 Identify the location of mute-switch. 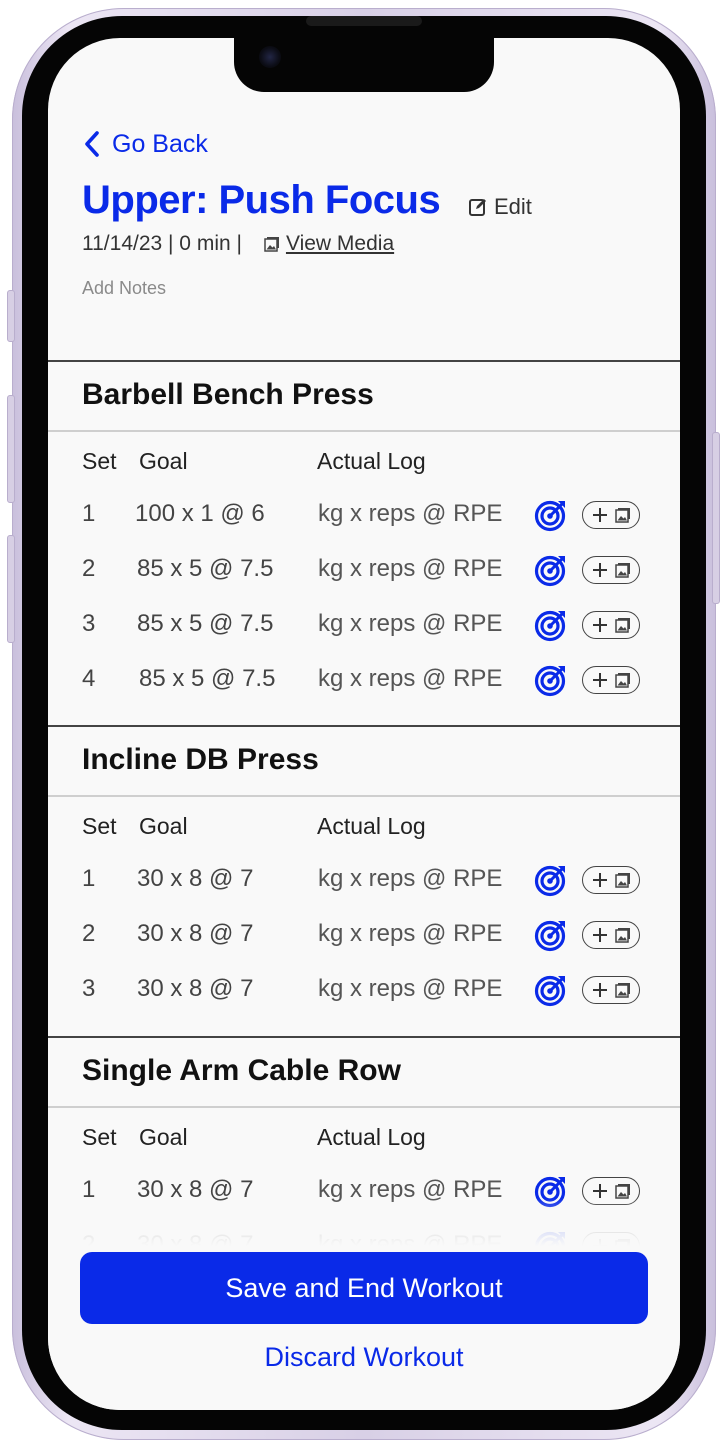
(11, 316).